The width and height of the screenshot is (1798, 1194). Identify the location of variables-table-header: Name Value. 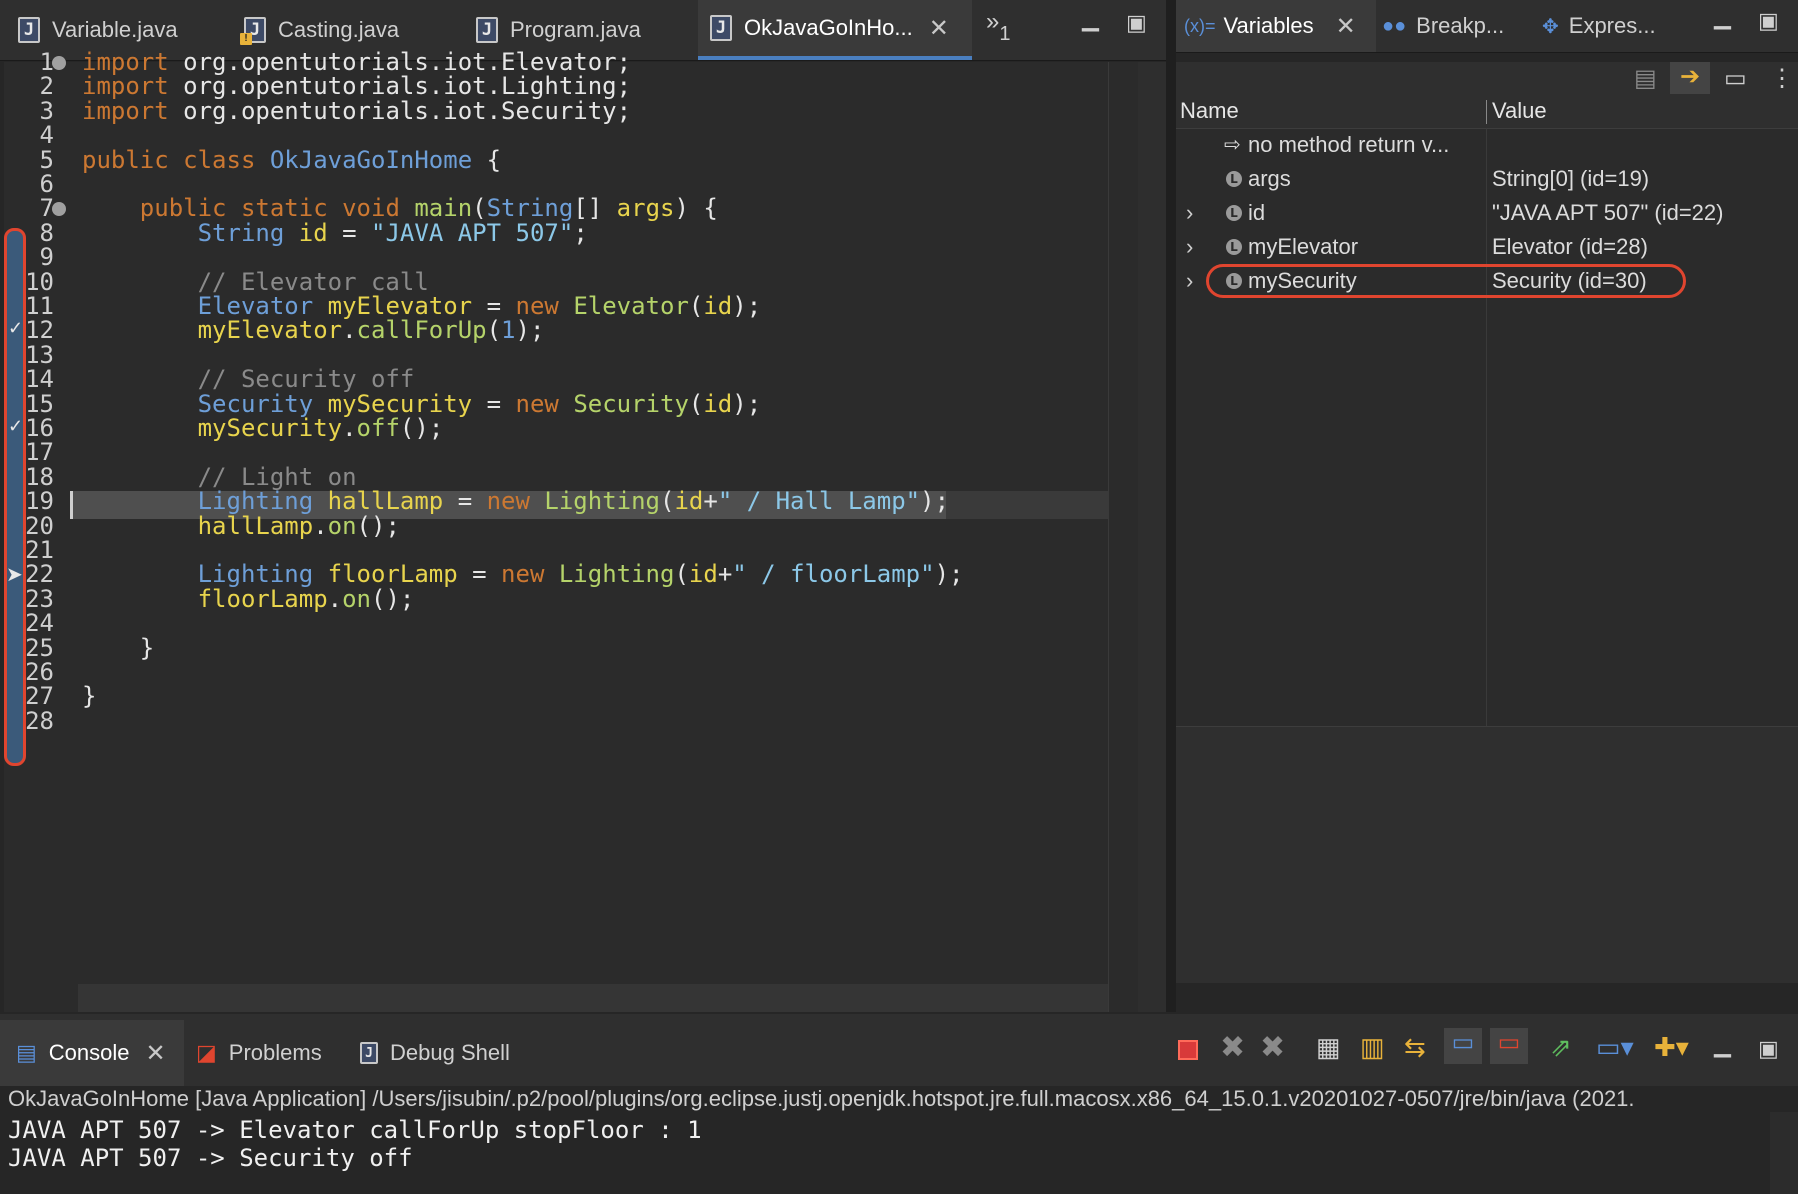
(1487, 111).